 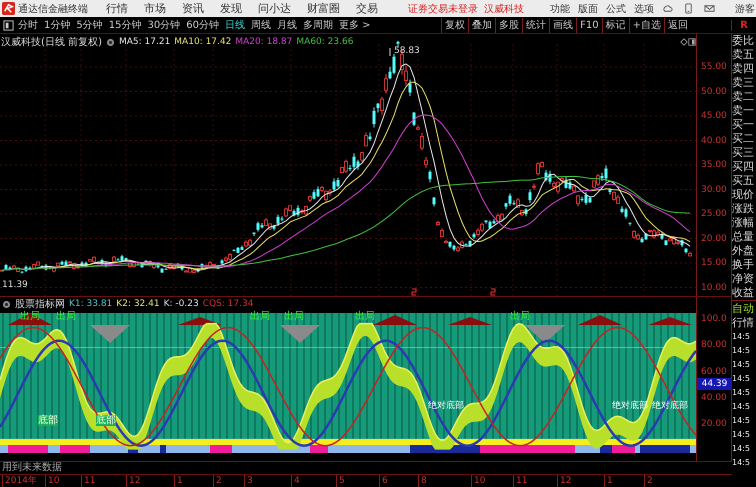 I want to click on indicator-value: MA10: 17.42, so click(x=203, y=42).